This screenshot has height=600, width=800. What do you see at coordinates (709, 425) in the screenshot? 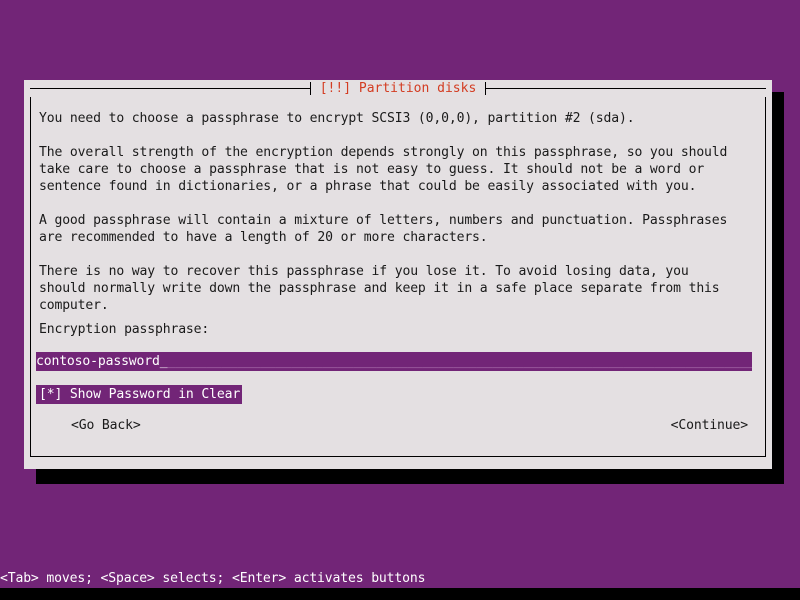
I see `continue-button: <Continue>` at bounding box center [709, 425].